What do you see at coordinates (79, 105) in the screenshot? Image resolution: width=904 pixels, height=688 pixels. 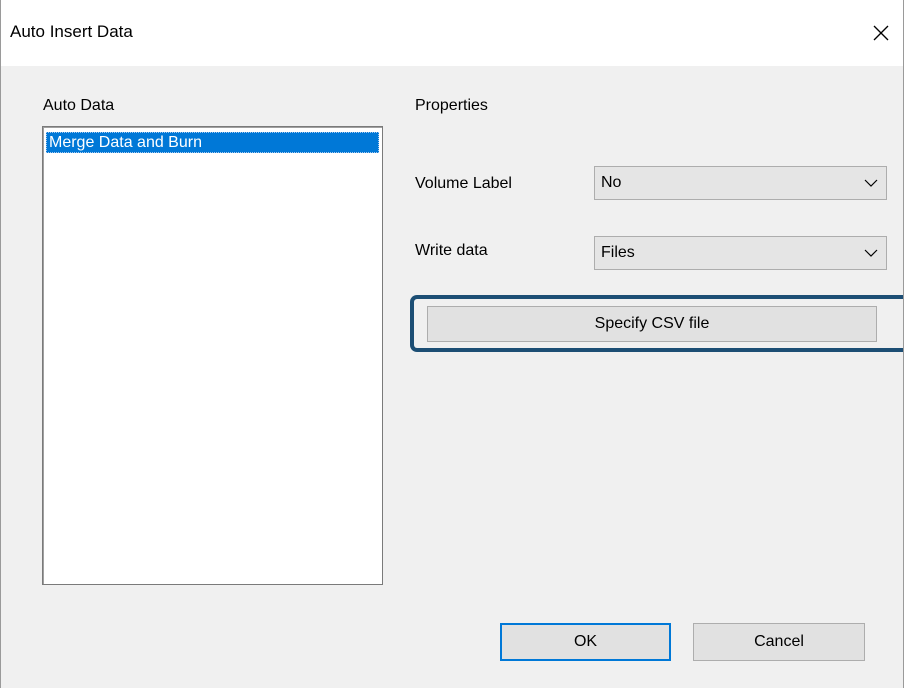 I see `auto-data-label: Auto Data` at bounding box center [79, 105].